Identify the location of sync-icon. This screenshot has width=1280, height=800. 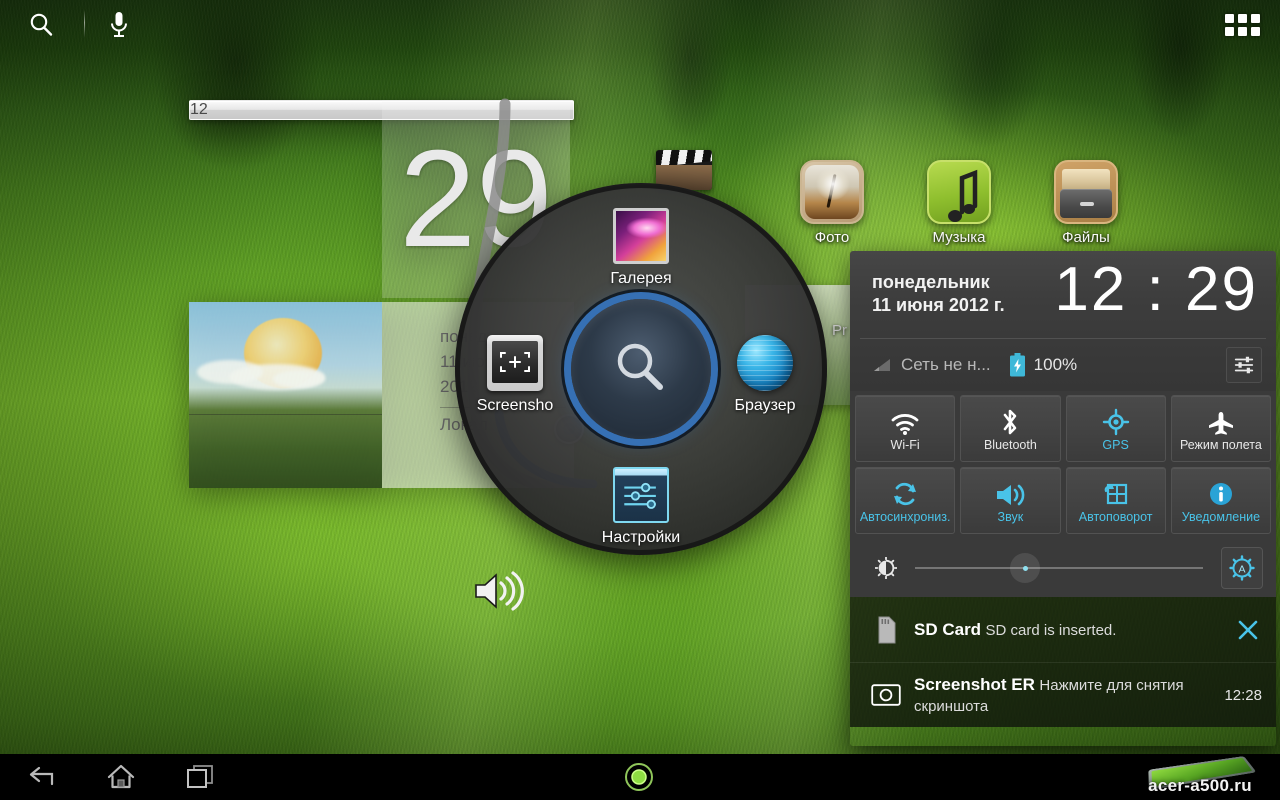
(905, 493).